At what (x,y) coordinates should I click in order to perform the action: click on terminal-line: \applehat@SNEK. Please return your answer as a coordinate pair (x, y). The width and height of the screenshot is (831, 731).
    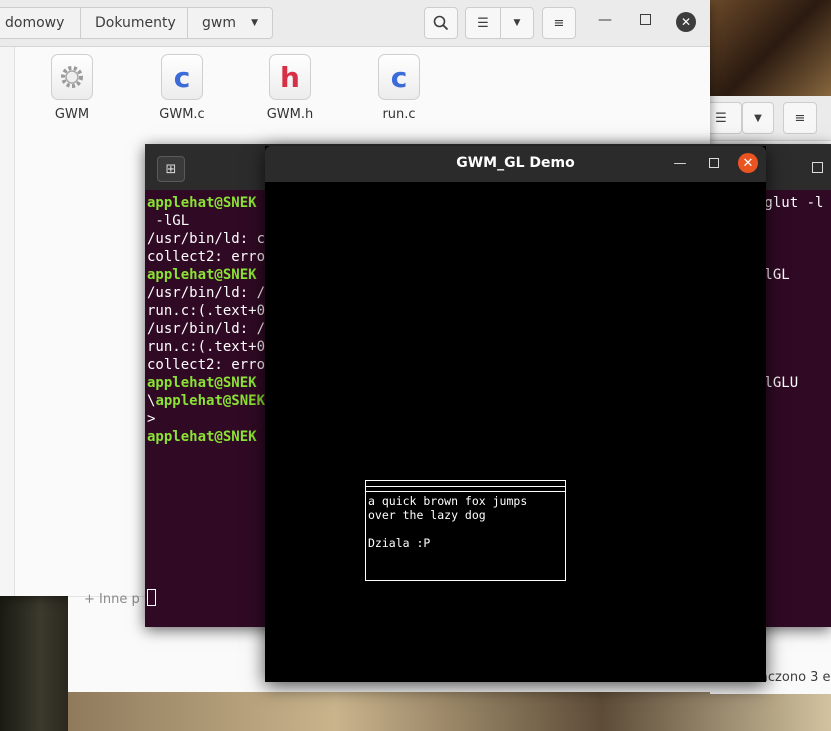
    Looking at the image, I should click on (206, 401).